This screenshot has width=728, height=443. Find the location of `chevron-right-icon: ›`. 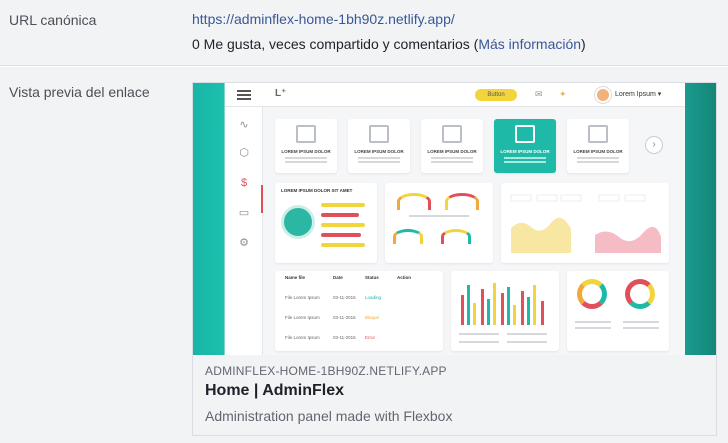

chevron-right-icon: › is located at coordinates (654, 145).